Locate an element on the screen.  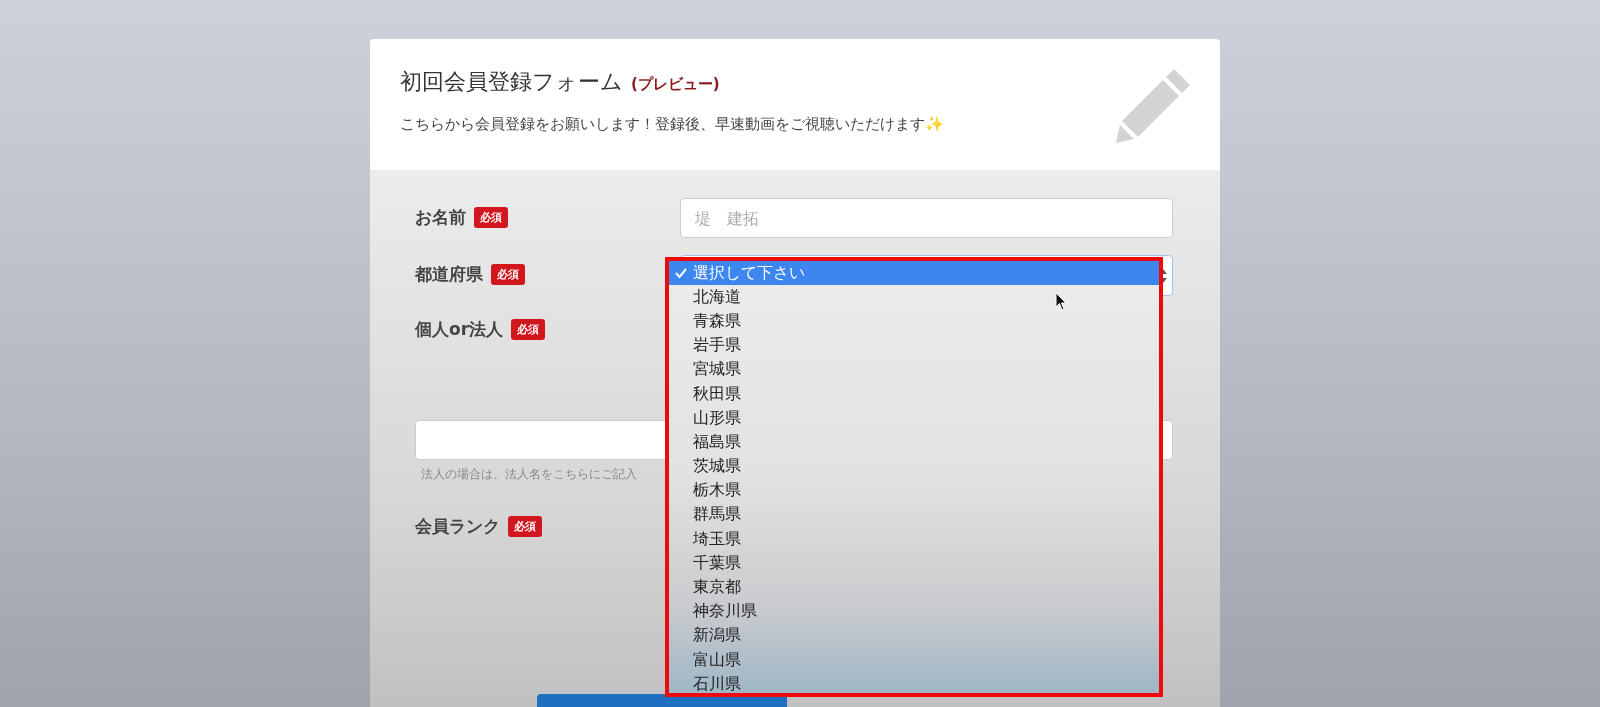
dropdown-option: 秋田県 is located at coordinates (914, 394).